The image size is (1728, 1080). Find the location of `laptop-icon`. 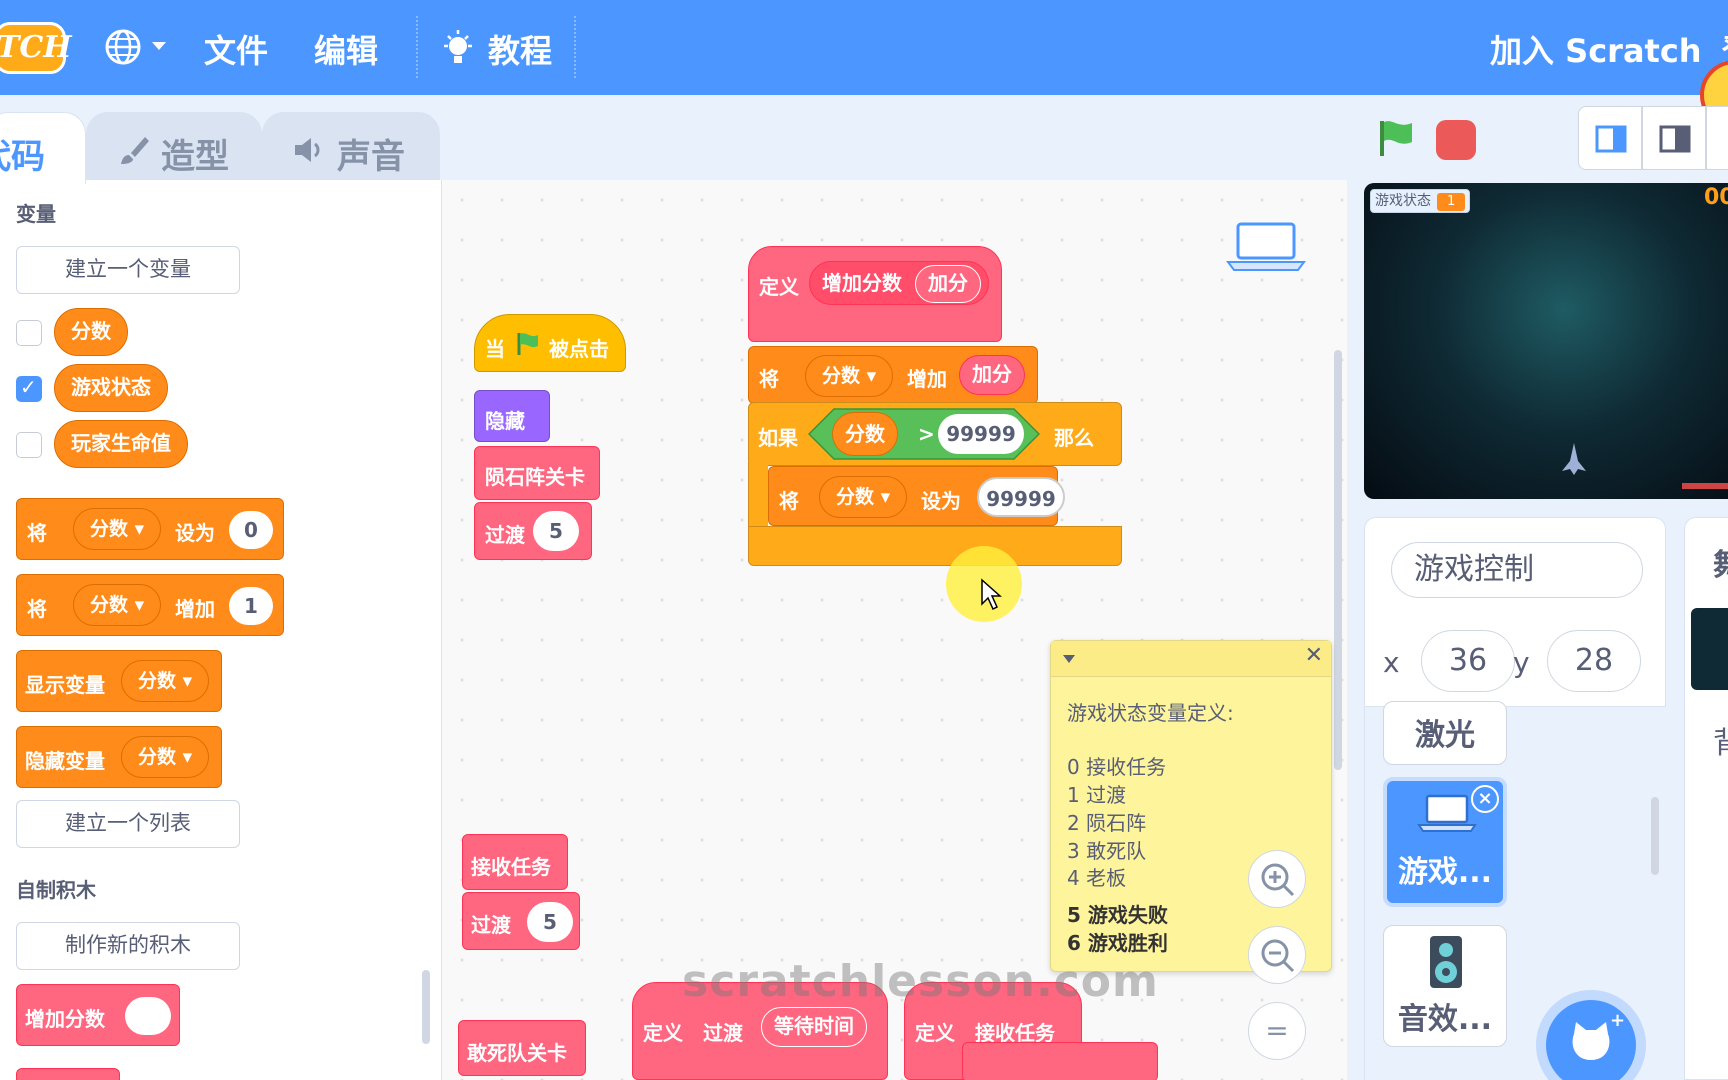

laptop-icon is located at coordinates (1447, 813).